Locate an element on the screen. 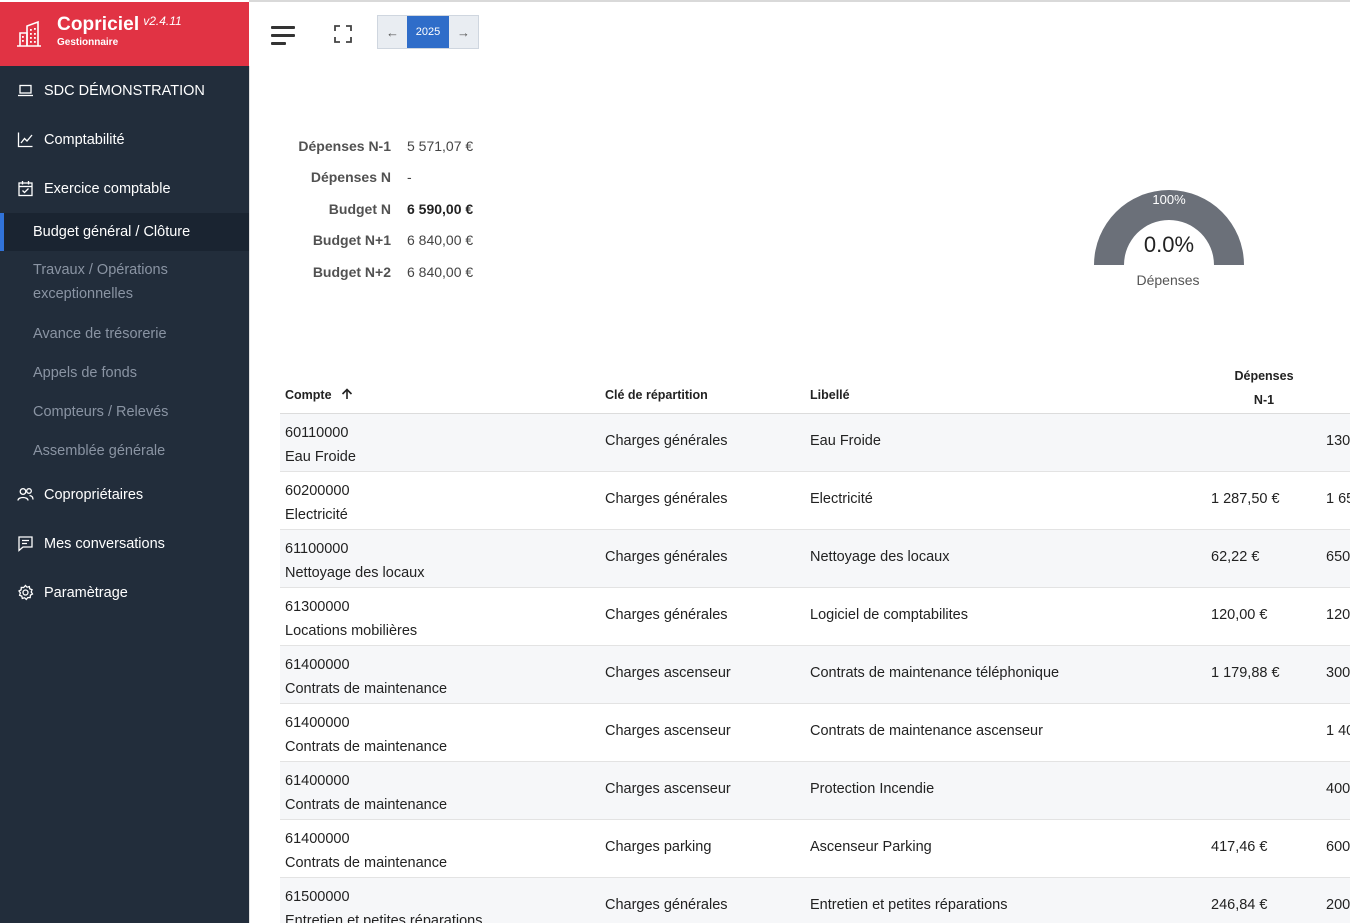 Image resolution: width=1350 pixels, height=923 pixels. cell-depenses-n1: 1 179,88 € is located at coordinates (1245, 673).